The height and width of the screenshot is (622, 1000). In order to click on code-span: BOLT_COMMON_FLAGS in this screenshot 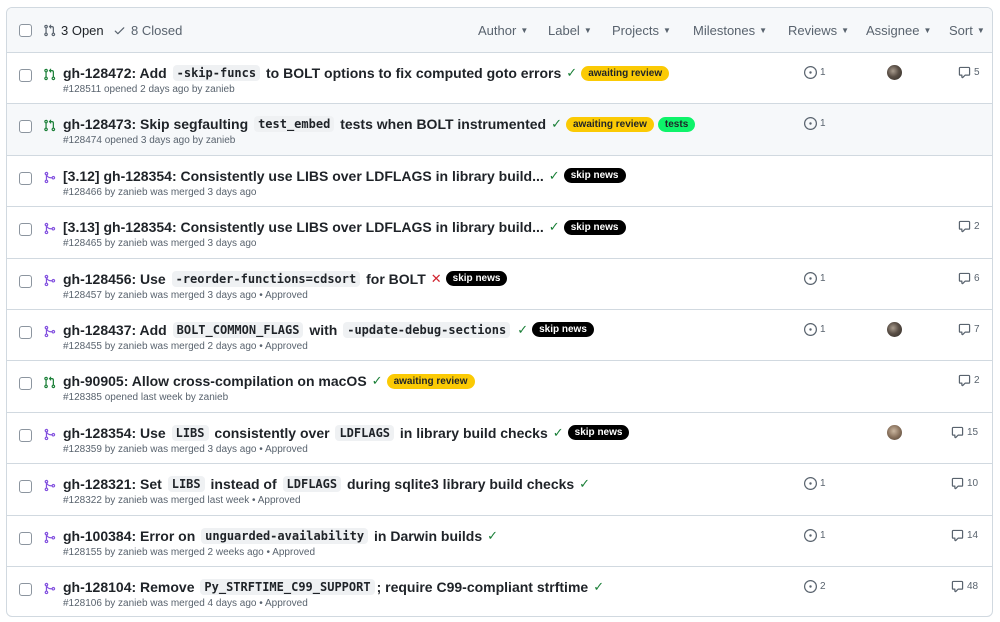, I will do `click(238, 329)`.